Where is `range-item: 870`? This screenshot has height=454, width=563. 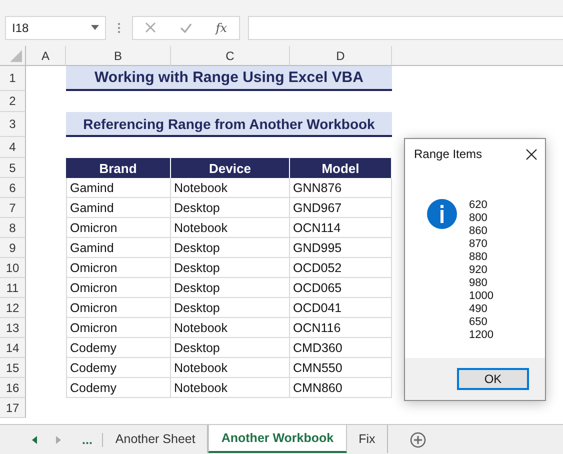 range-item: 870 is located at coordinates (478, 244).